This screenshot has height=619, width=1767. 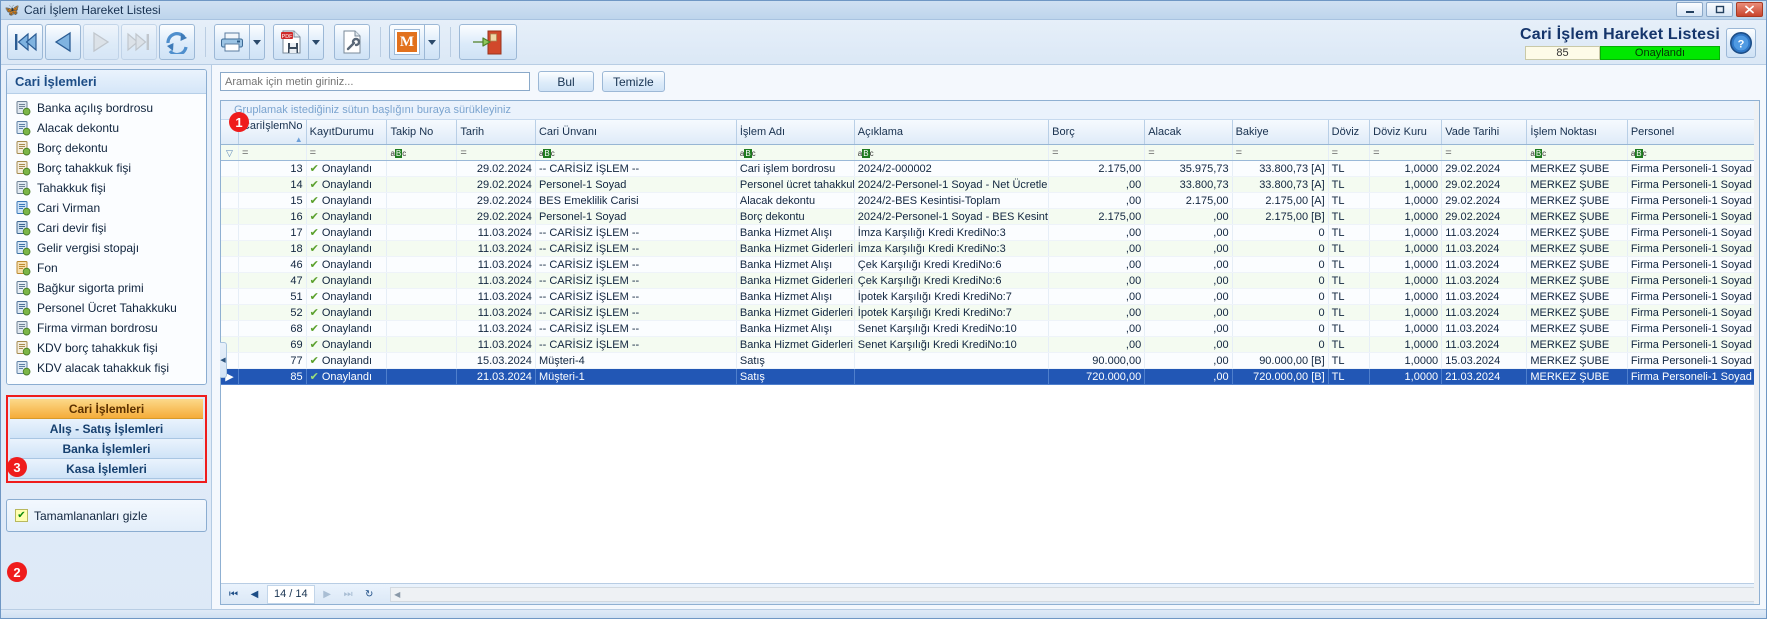 I want to click on grid-filter-vade: =, so click(x=1484, y=152).